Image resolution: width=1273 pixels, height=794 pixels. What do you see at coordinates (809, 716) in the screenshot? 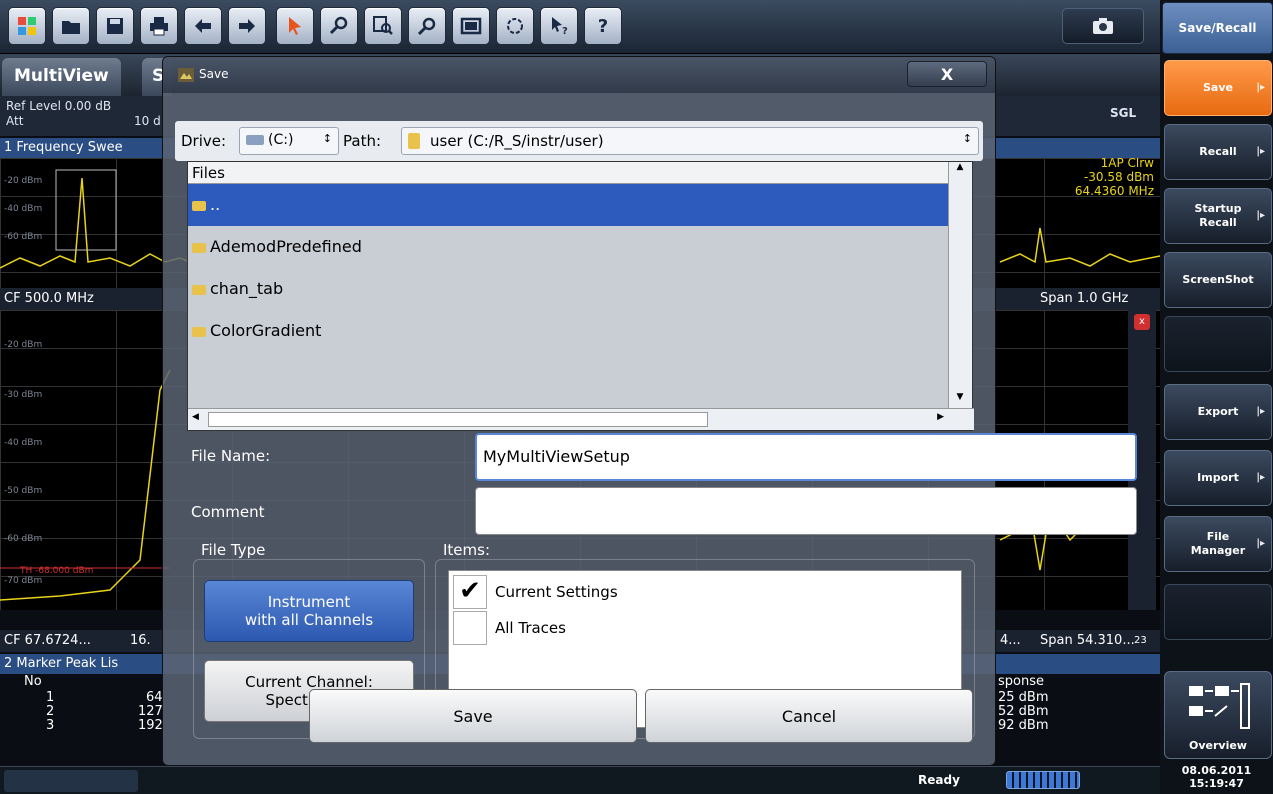
I see `cancel-button: Cancel` at bounding box center [809, 716].